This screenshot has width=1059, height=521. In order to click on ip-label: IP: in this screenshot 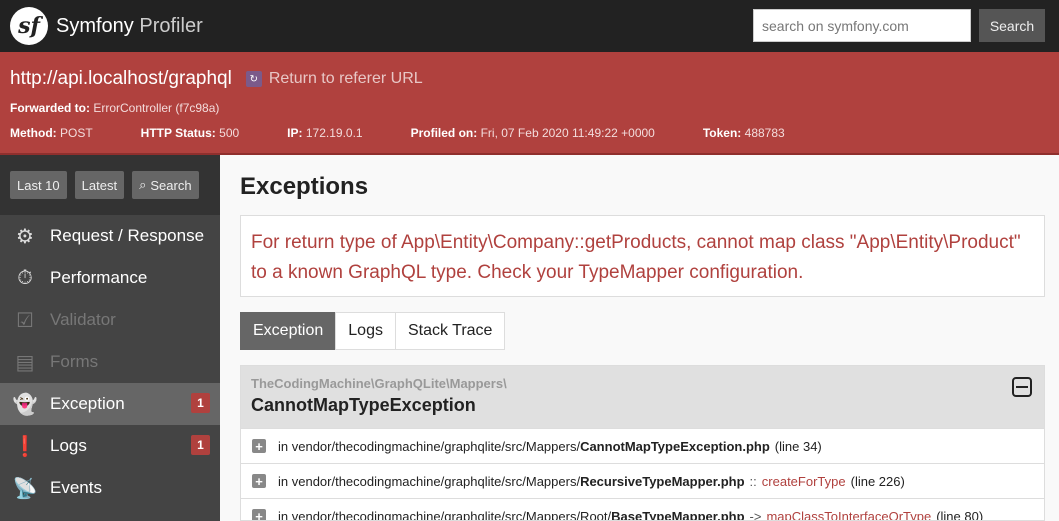, I will do `click(295, 133)`.